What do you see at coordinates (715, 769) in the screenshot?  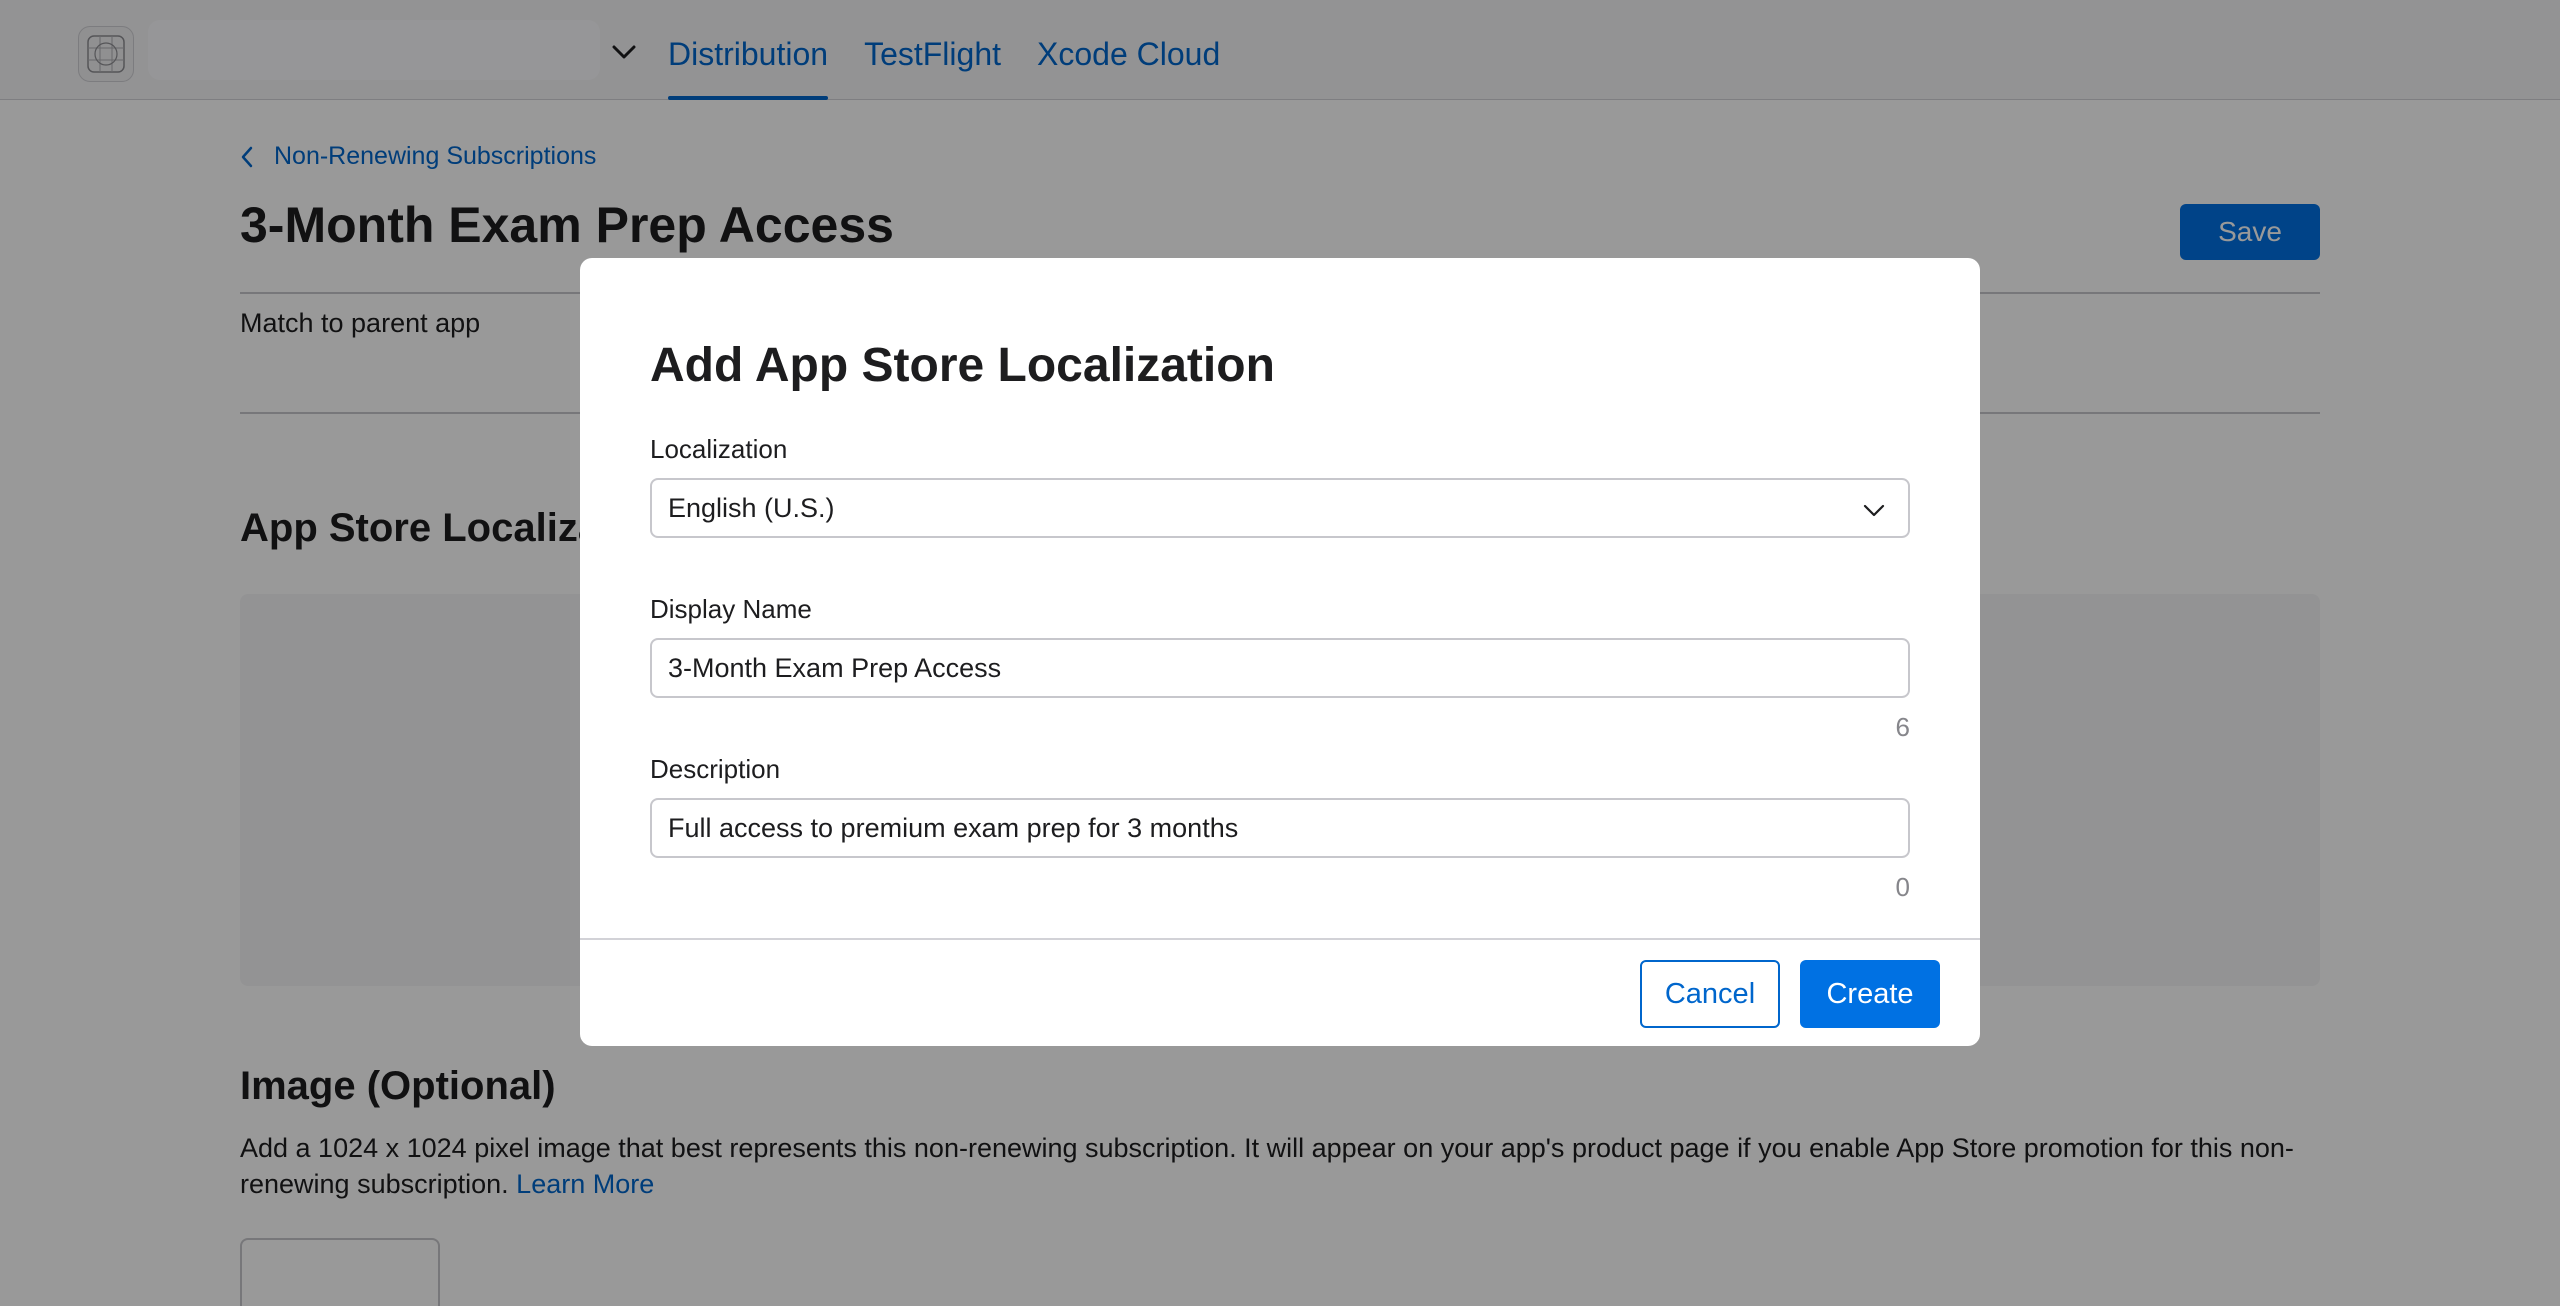 I see `description-label: Description` at bounding box center [715, 769].